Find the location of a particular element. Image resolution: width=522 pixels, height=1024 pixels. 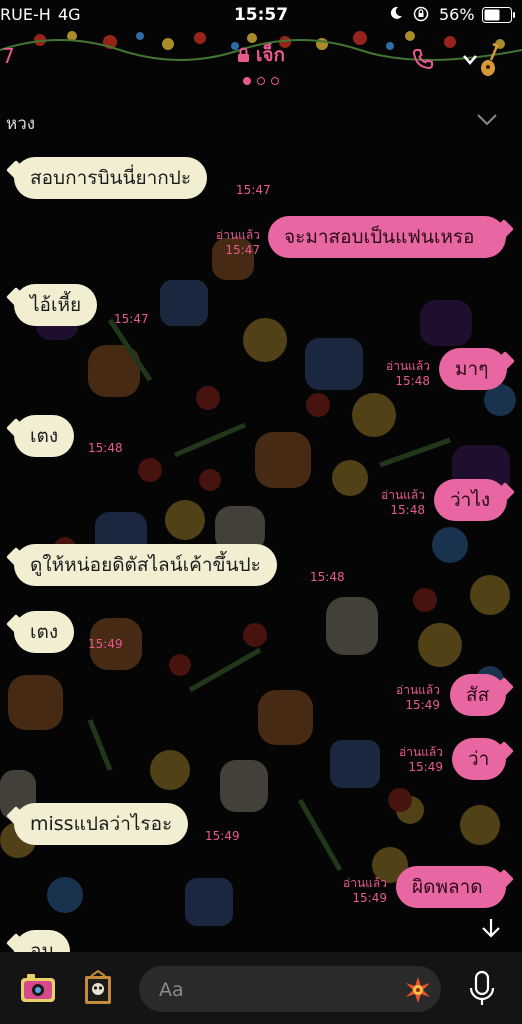

arrow-down-icon is located at coordinates (491, 928).